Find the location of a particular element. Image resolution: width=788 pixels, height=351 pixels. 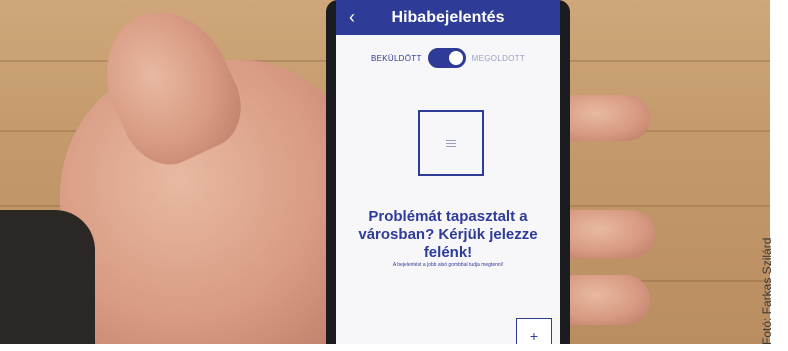

image-placeholder-icon is located at coordinates (451, 143).